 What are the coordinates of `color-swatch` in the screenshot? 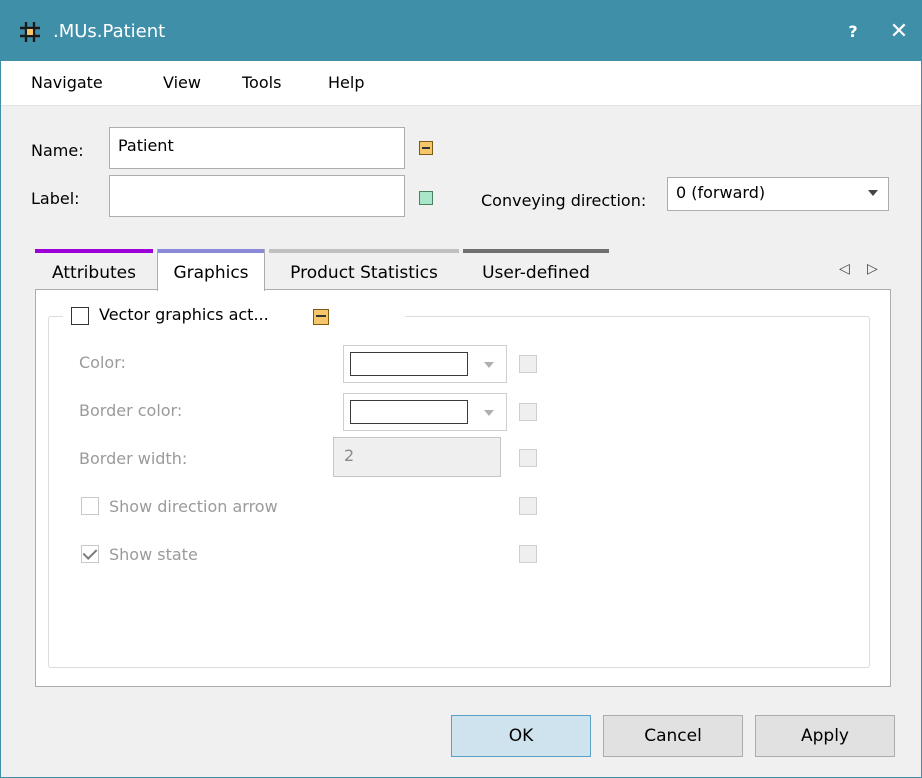 It's located at (409, 364).